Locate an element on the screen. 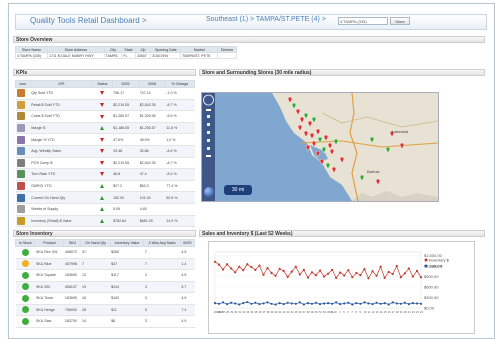  breadcrumb: Southeast (1) > TAMPA/ST.PETE (4) > is located at coordinates (266, 19).